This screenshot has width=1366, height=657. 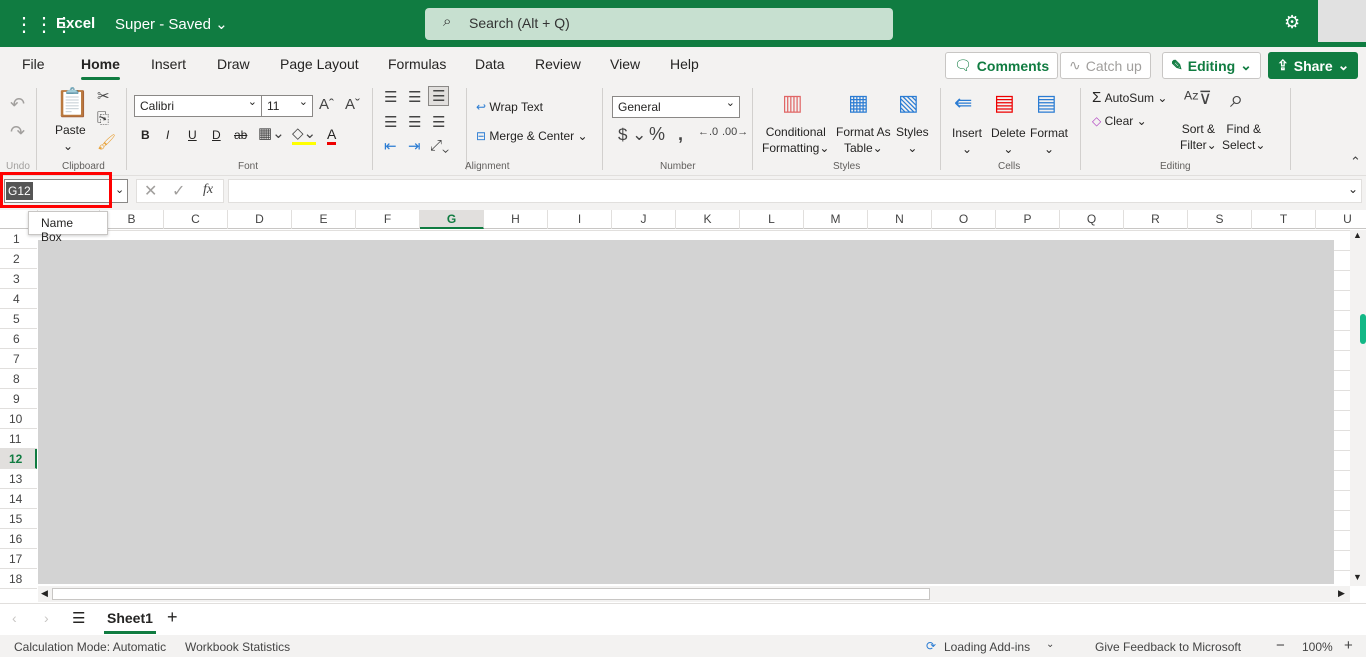 I want to click on format-button: Format ⌄, so click(x=1049, y=141).